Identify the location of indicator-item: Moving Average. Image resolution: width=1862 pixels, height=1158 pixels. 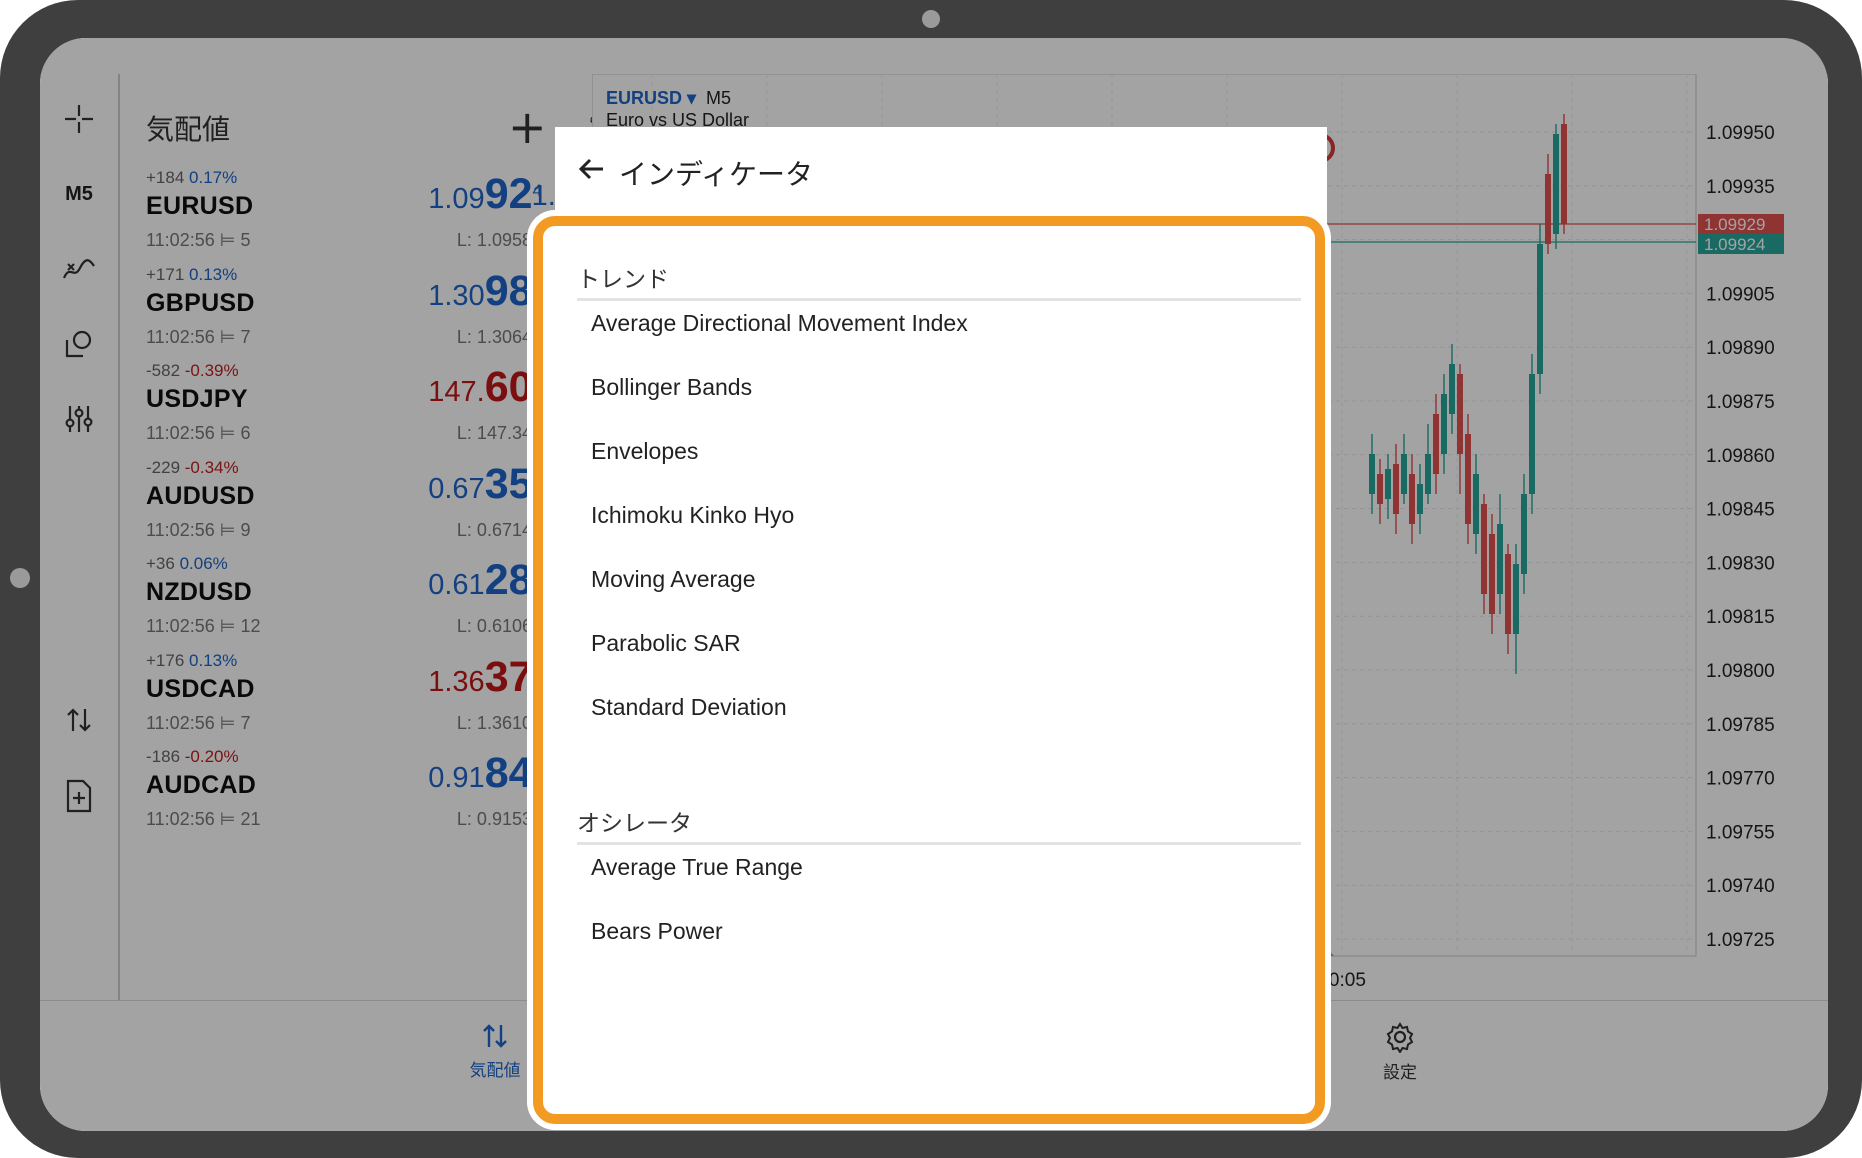
(673, 579).